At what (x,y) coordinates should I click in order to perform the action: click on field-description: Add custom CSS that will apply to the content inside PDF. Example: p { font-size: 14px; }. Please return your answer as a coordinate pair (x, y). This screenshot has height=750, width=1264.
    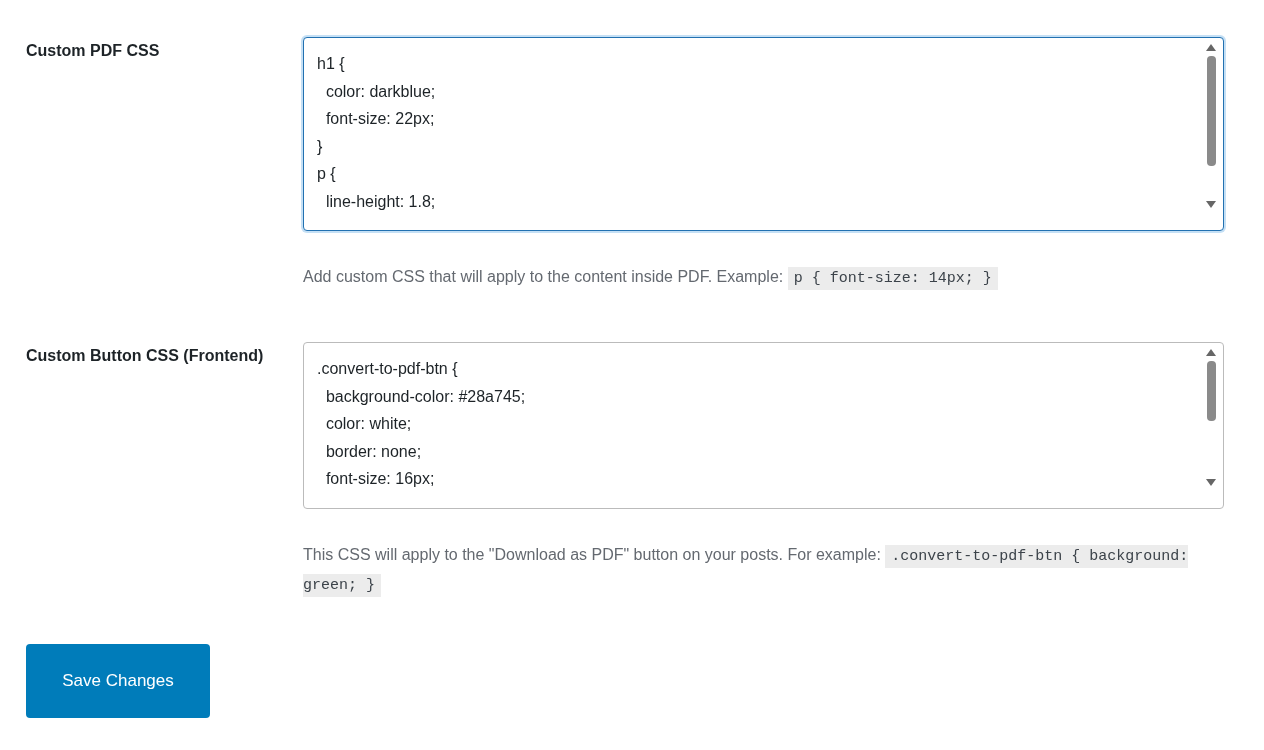
    Looking at the image, I should click on (763, 277).